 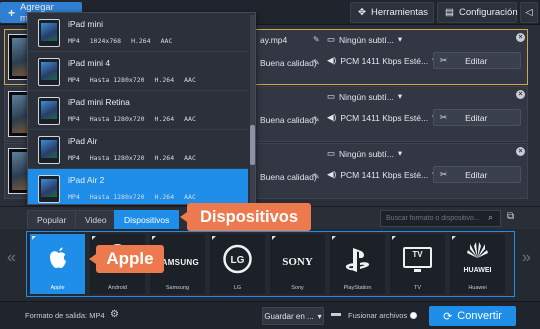 What do you see at coordinates (440, 218) in the screenshot?
I see `format-search-input` at bounding box center [440, 218].